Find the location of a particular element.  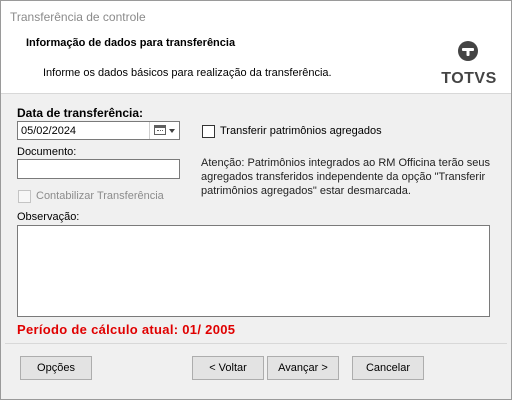

window-title: Transferência de controle is located at coordinates (78, 17).